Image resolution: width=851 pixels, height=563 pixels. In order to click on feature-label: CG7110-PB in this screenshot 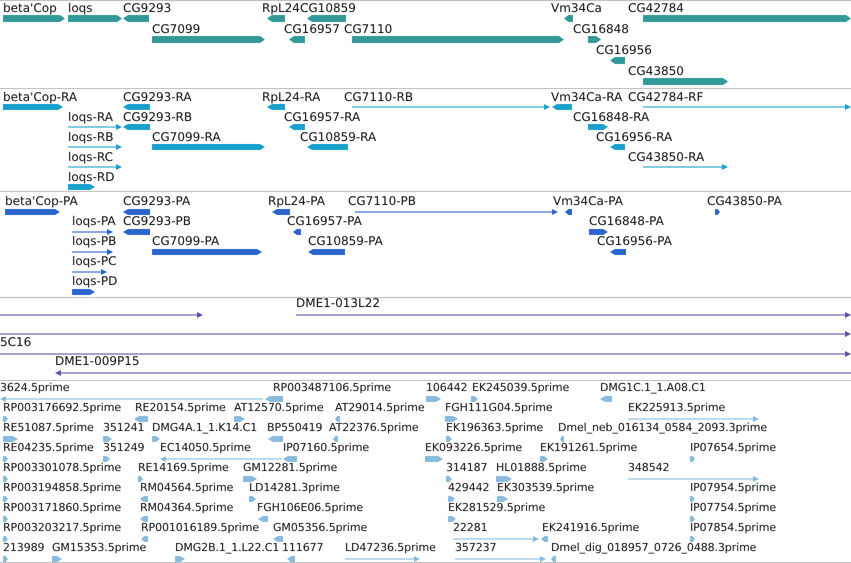, I will do `click(382, 201)`.